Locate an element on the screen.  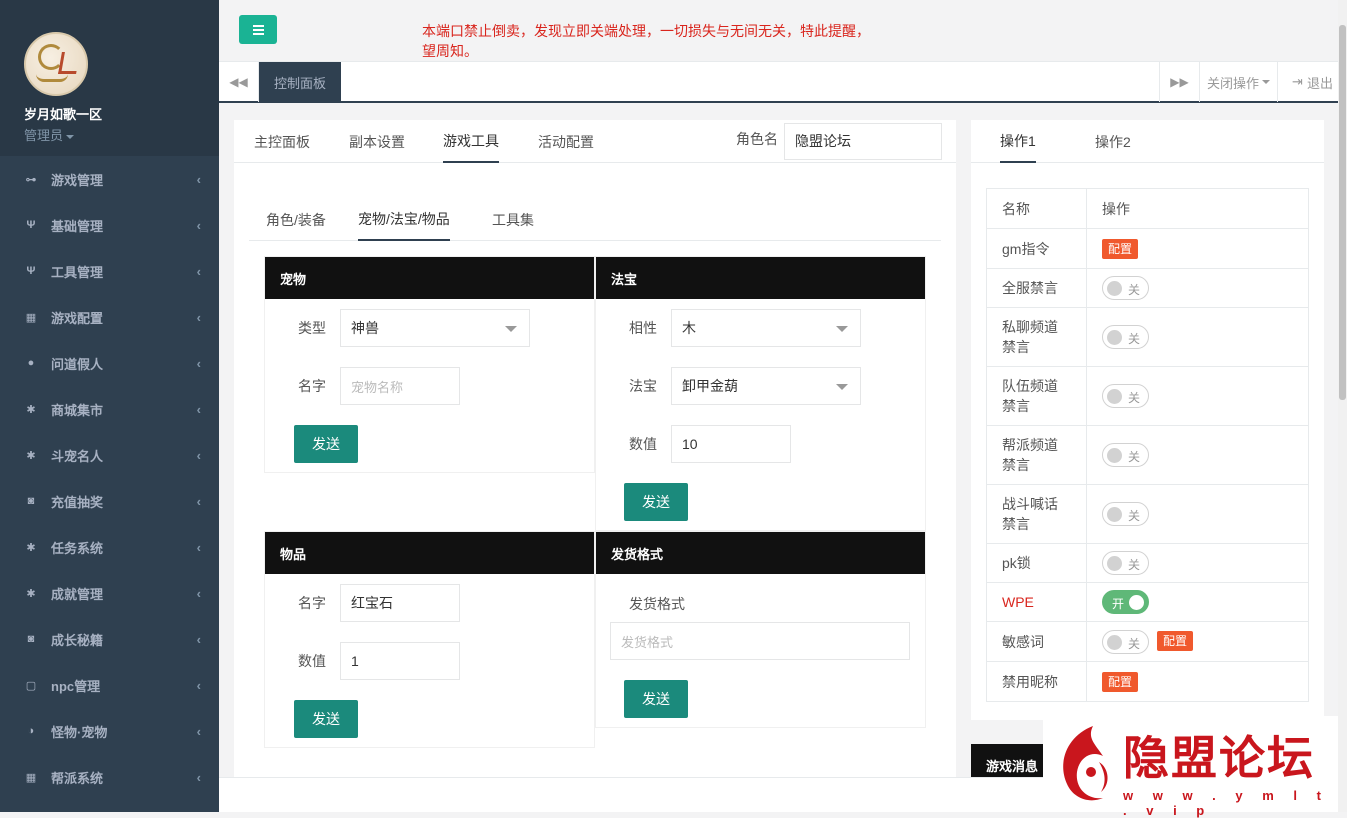
pet-type-select: 神兽 is located at coordinates (435, 328).